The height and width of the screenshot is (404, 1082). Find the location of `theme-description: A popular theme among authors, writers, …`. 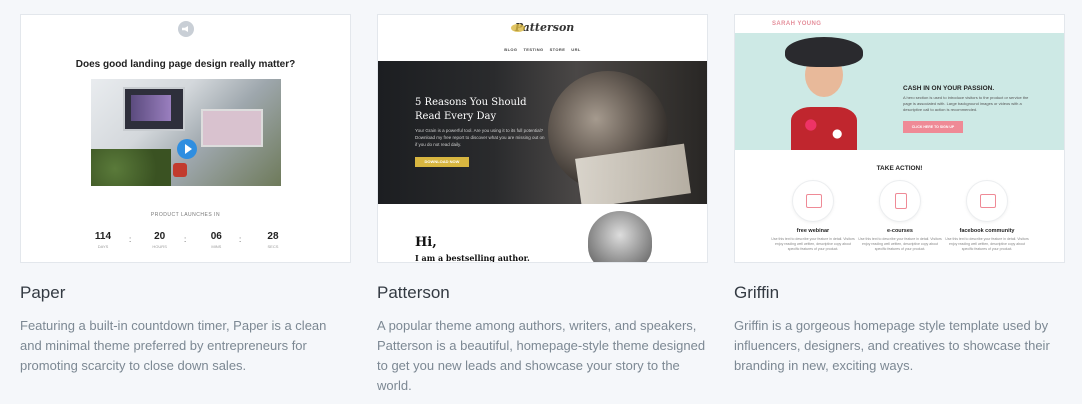

theme-description: A popular theme among authors, writers, … is located at coordinates (541, 355).